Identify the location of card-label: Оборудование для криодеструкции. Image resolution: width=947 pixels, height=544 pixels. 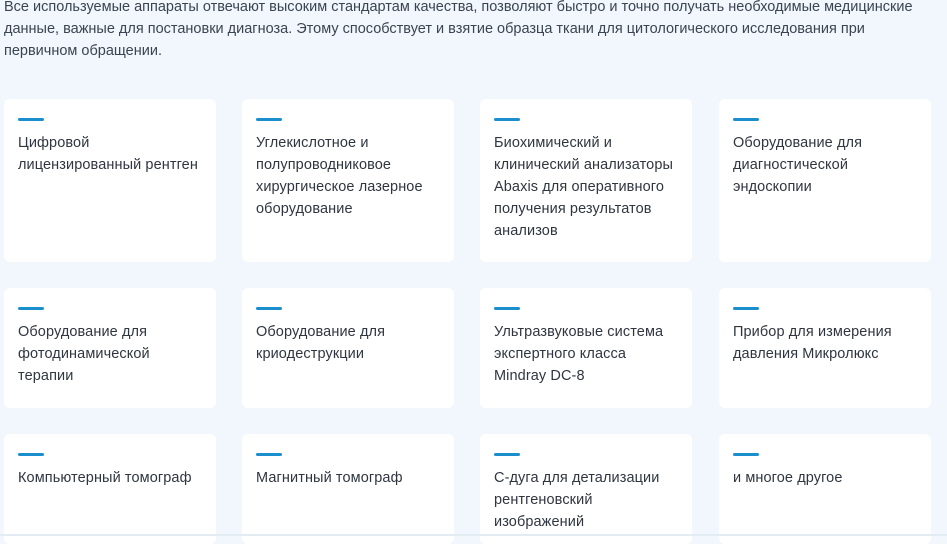
(321, 343).